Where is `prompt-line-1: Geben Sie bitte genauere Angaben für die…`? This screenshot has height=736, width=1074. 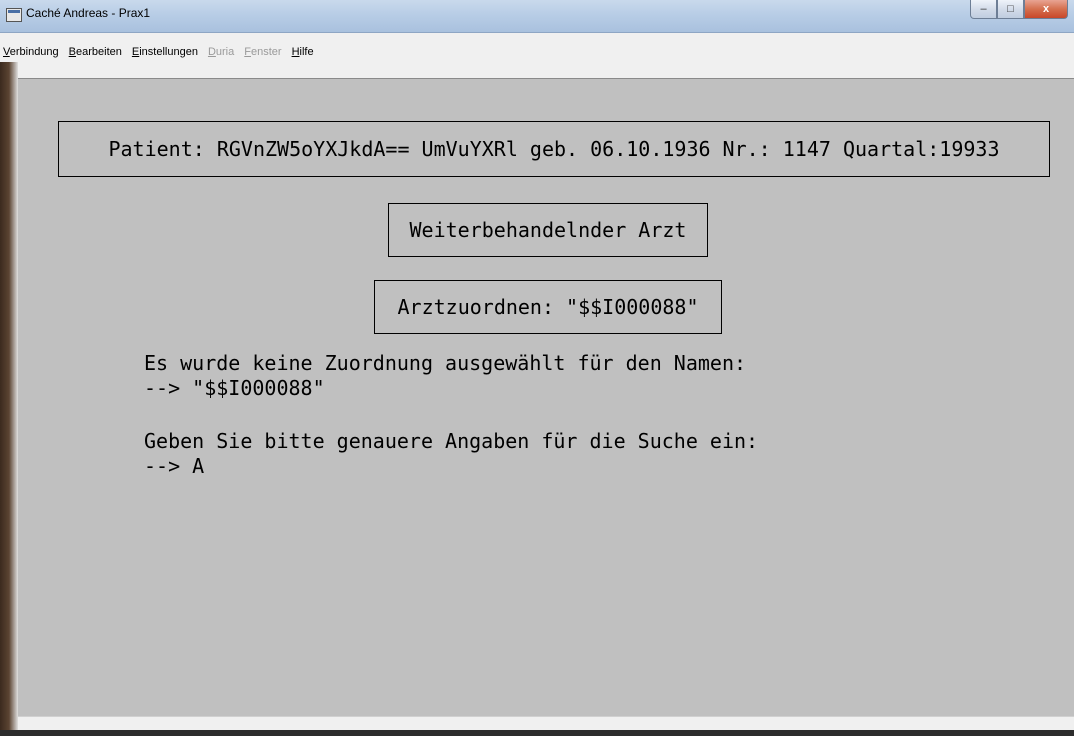
prompt-line-1: Geben Sie bitte genauere Angaben für die… is located at coordinates (451, 441).